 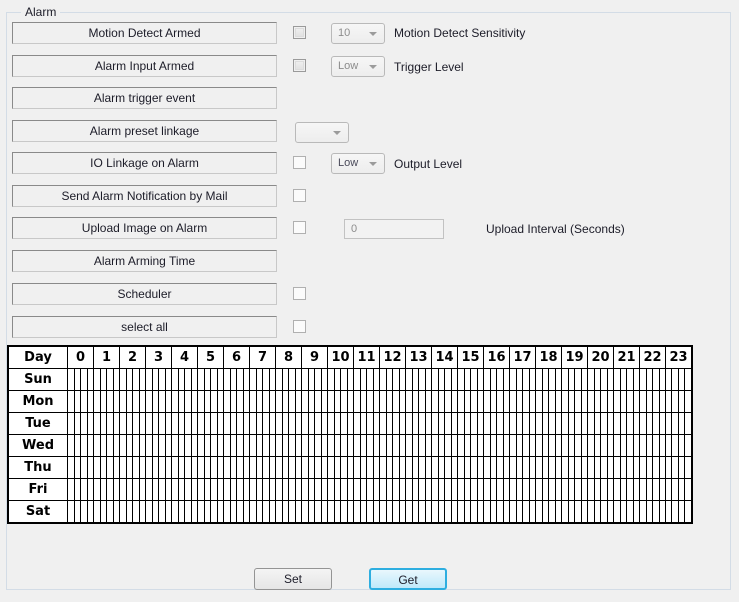 I want to click on alarm-option-label-box: Alarm preset linkage, so click(x=144, y=131).